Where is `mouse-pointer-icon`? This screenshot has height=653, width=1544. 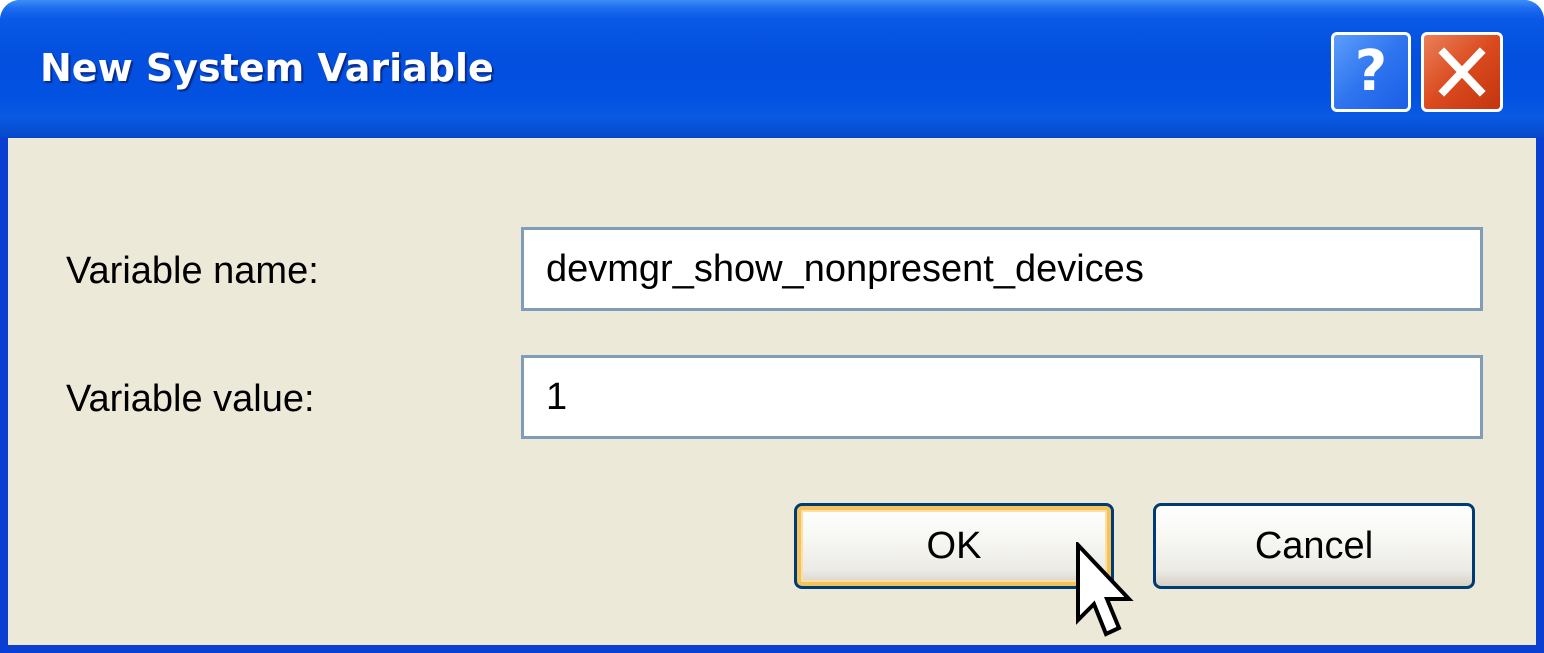
mouse-pointer-icon is located at coordinates (1105, 589).